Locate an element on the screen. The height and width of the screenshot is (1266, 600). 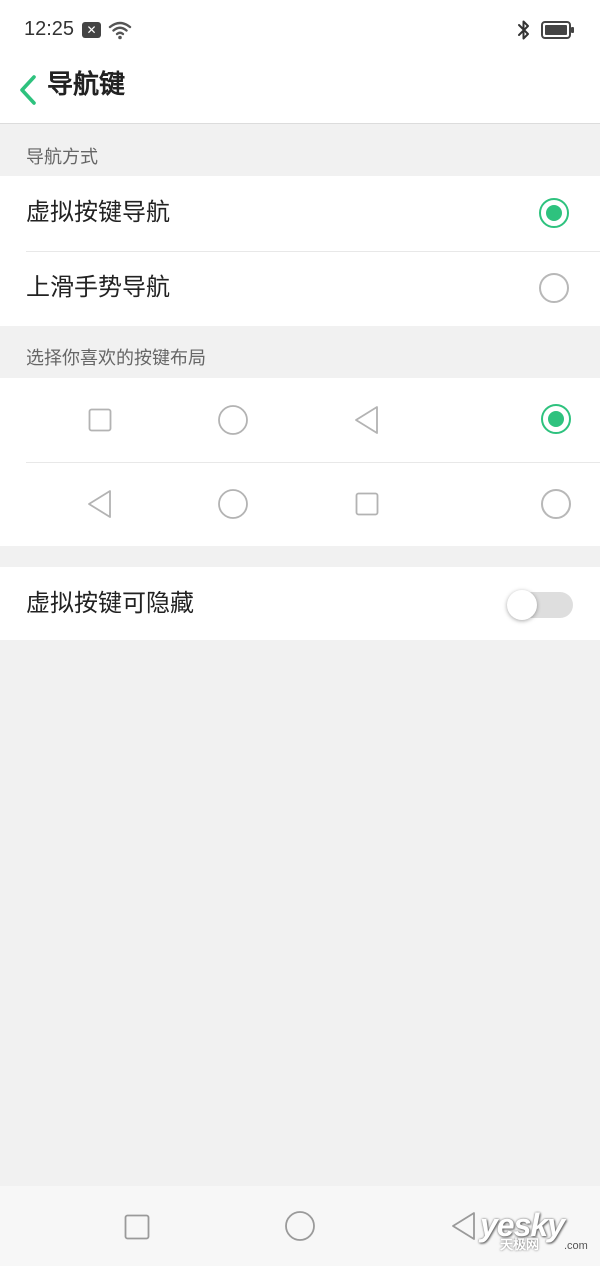
watermark: yesky 天极网 .com is located at coordinates (530, 1232).